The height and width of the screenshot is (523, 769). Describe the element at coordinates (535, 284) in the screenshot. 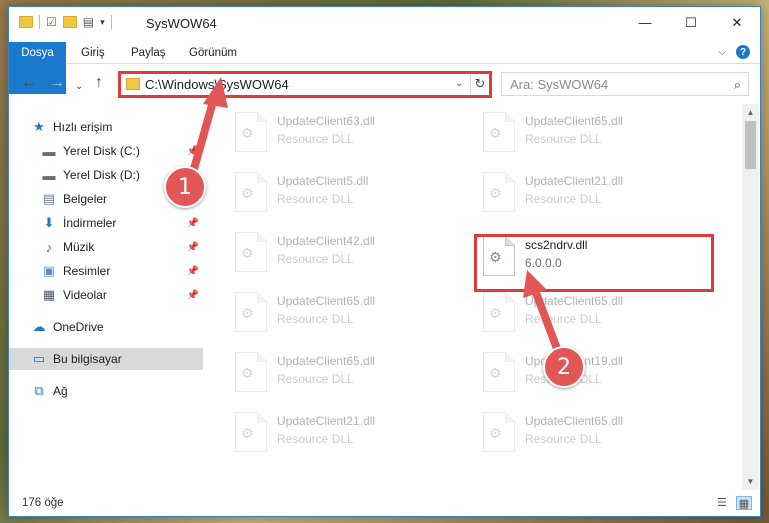

I see `arrow-2-head` at that location.